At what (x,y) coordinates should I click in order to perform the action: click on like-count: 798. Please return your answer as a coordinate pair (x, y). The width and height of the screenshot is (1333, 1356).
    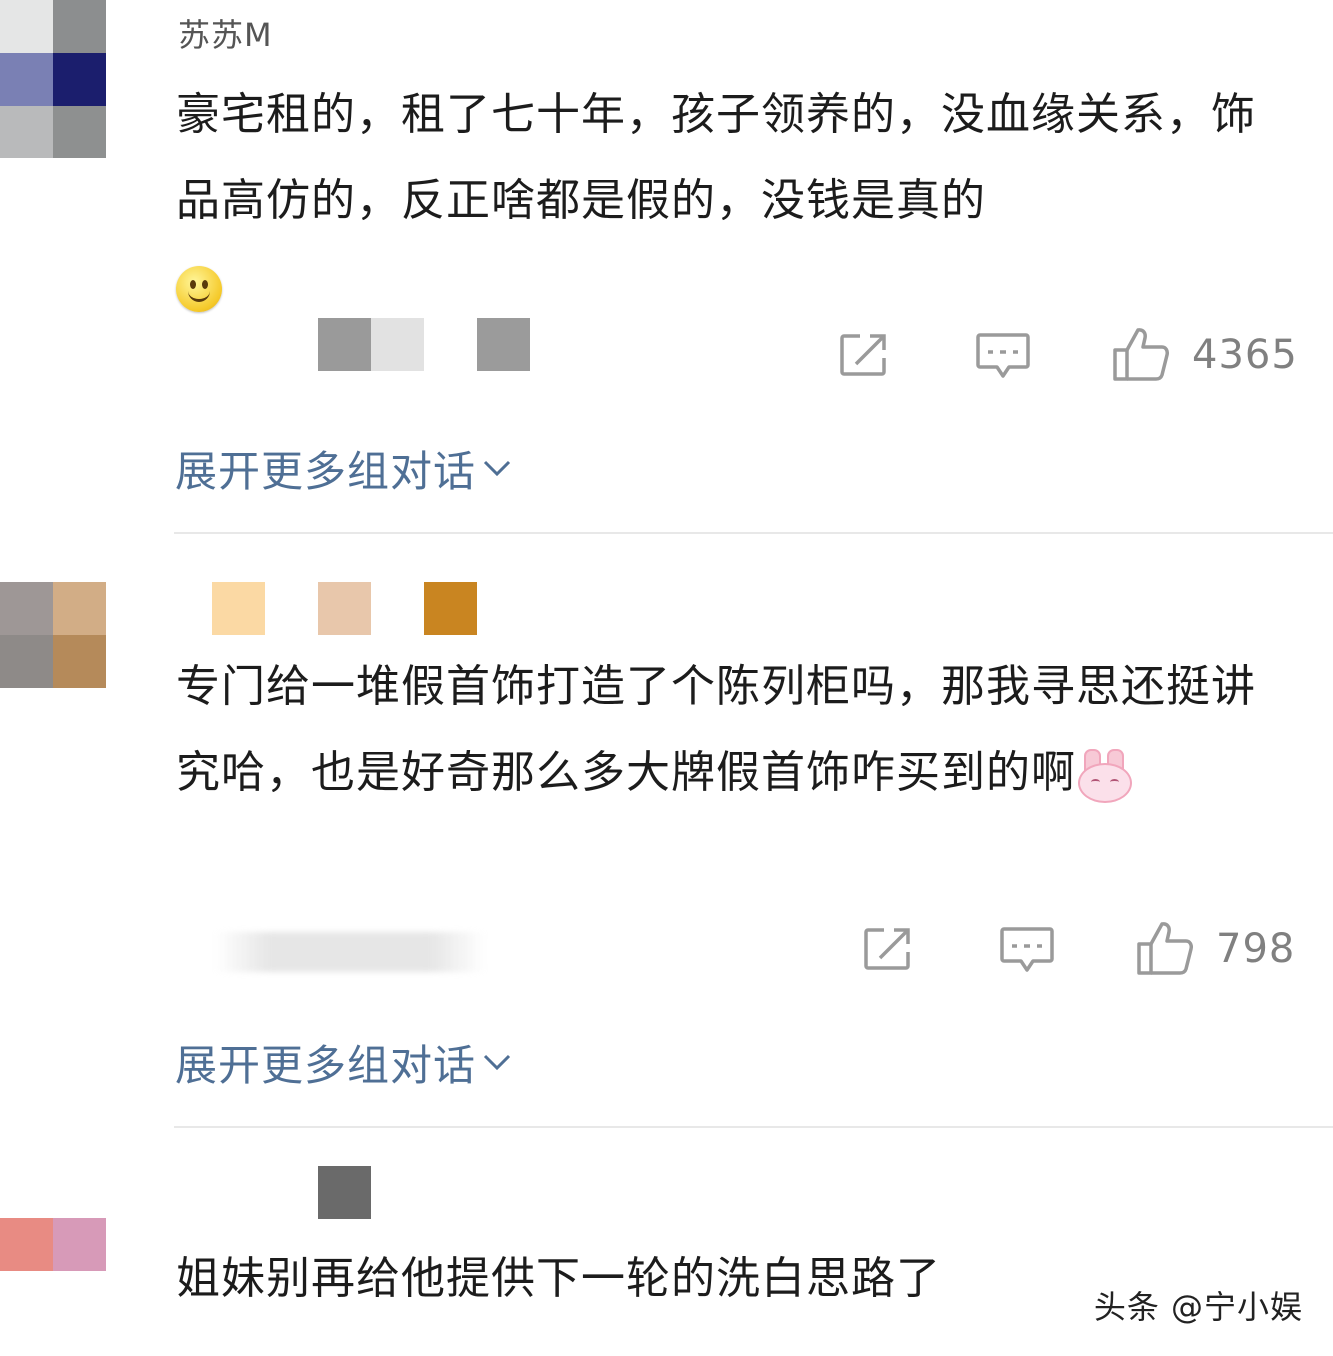
    Looking at the image, I should click on (1256, 949).